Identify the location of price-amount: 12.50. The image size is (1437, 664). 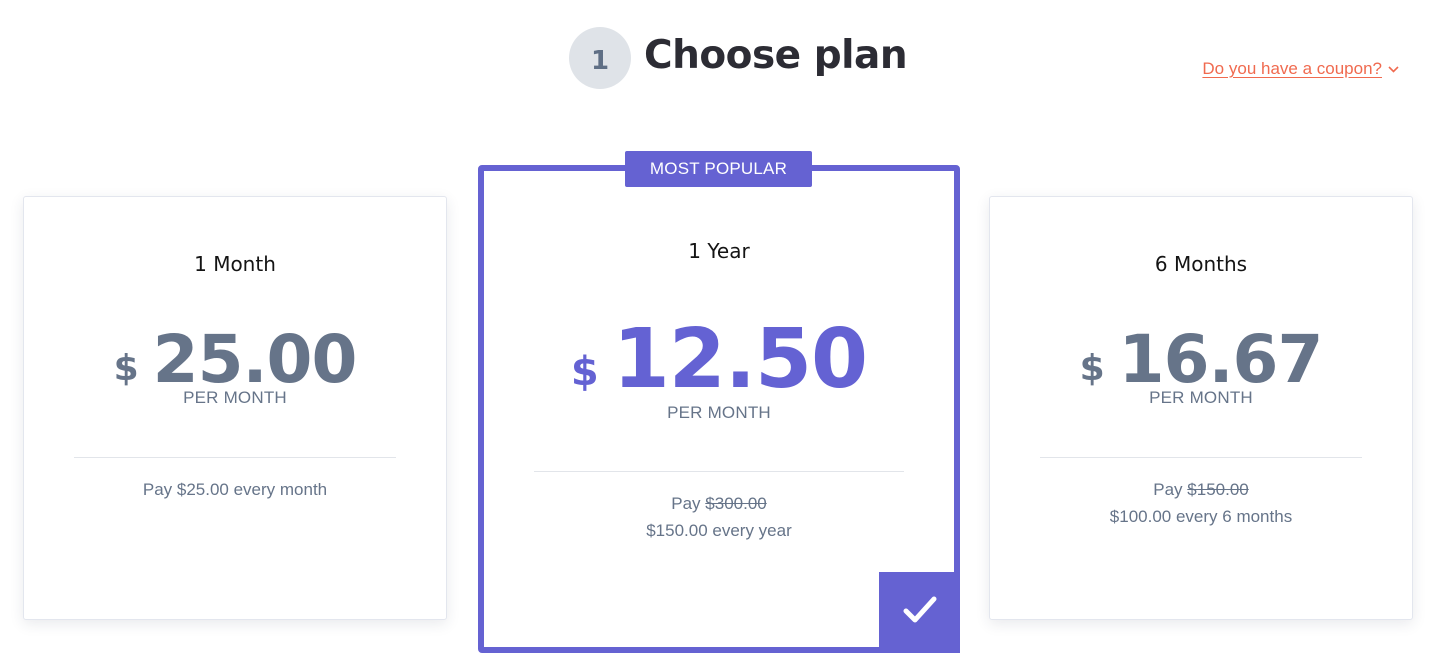
(740, 359).